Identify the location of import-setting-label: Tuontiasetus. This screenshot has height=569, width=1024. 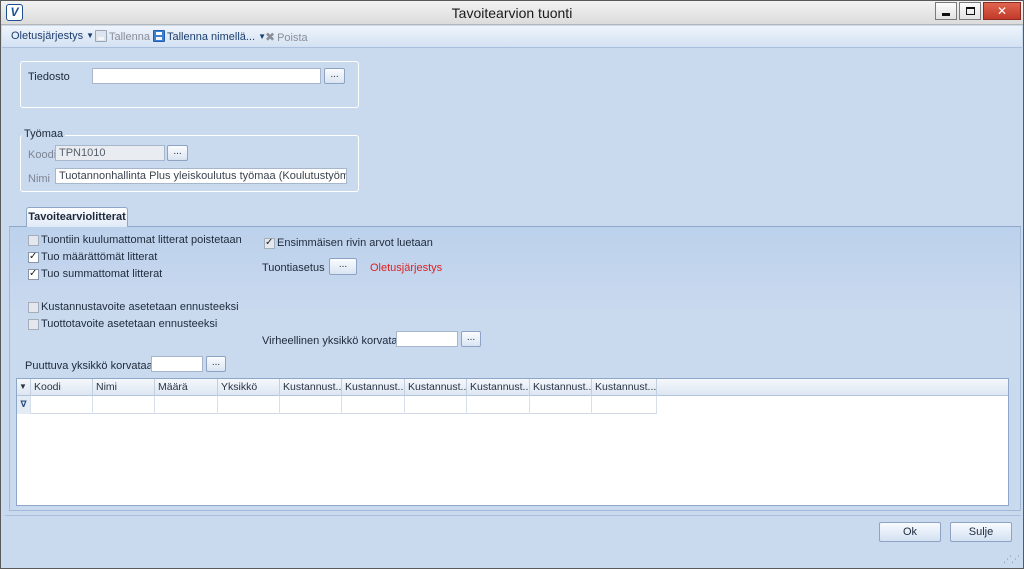
(293, 268).